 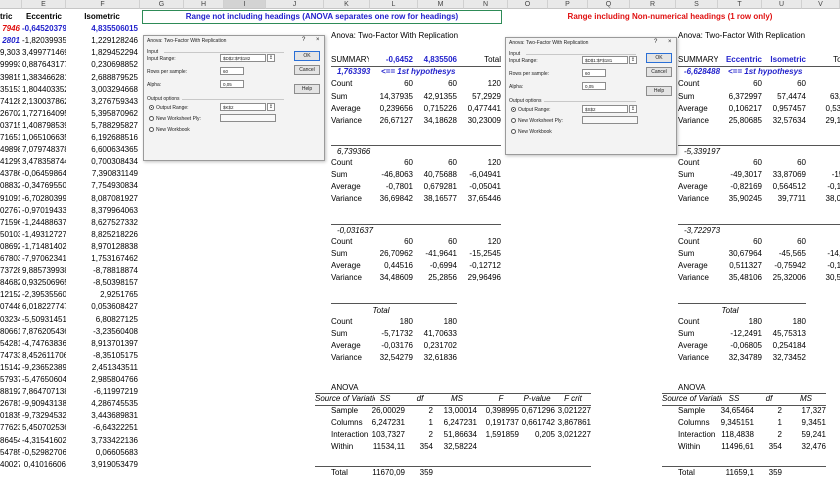 What do you see at coordinates (823, 97) in the screenshot?
I see `table-cell: 63,82` at bounding box center [823, 97].